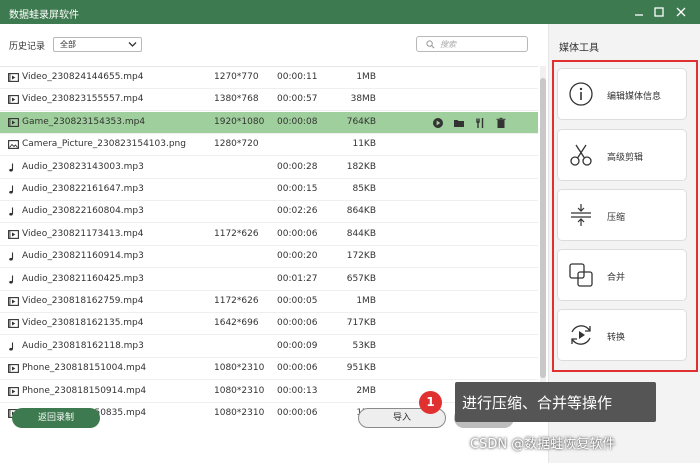  Describe the element at coordinates (361, 368) in the screenshot. I see `file-size: 951KB` at that location.